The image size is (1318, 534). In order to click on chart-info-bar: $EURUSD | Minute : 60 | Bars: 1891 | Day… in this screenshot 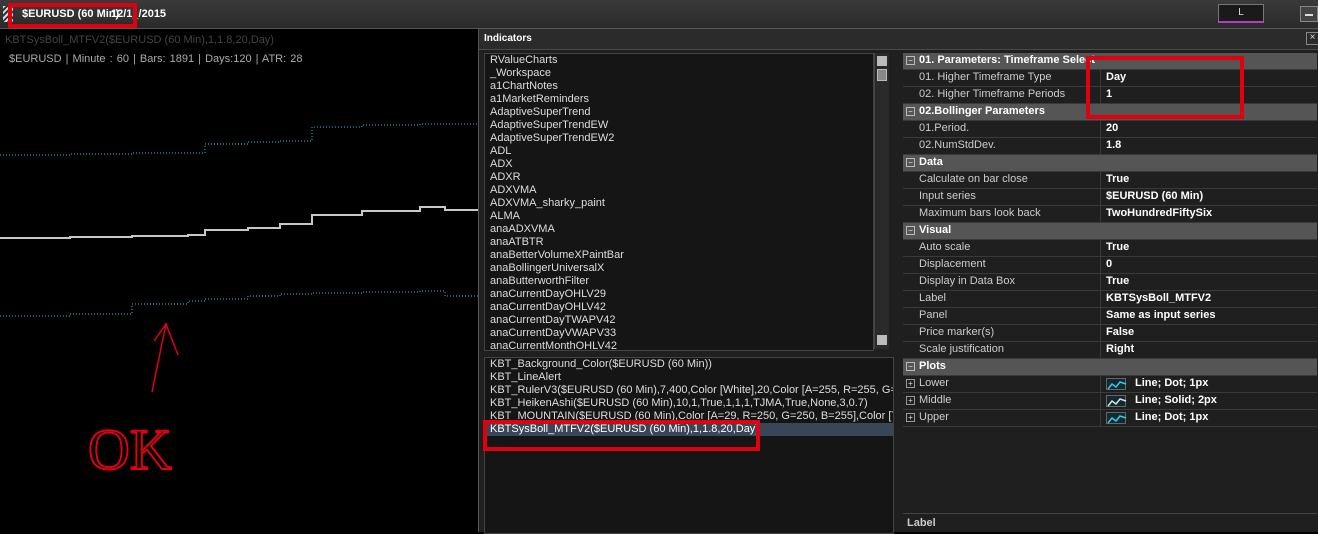, I will do `click(156, 59)`.